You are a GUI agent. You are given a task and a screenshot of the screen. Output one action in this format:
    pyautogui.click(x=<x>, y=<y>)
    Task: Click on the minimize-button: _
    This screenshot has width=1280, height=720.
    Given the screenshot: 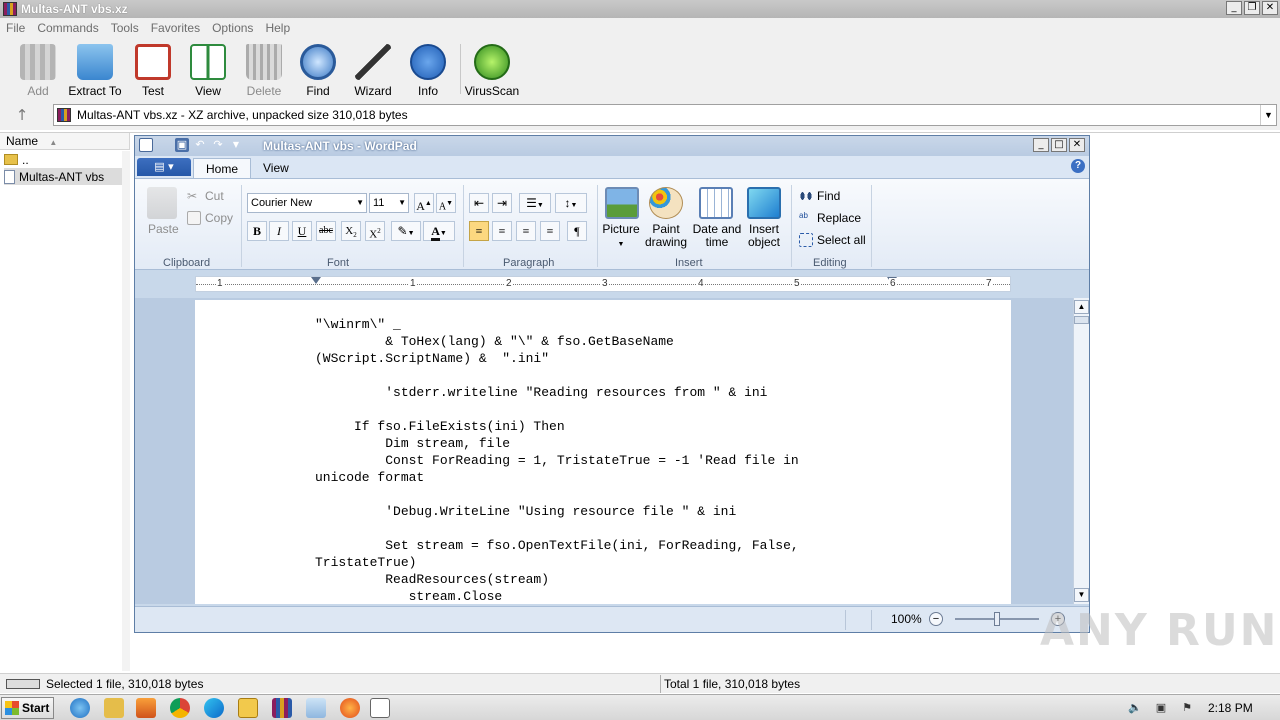 What is the action you would take?
    pyautogui.click(x=1234, y=8)
    